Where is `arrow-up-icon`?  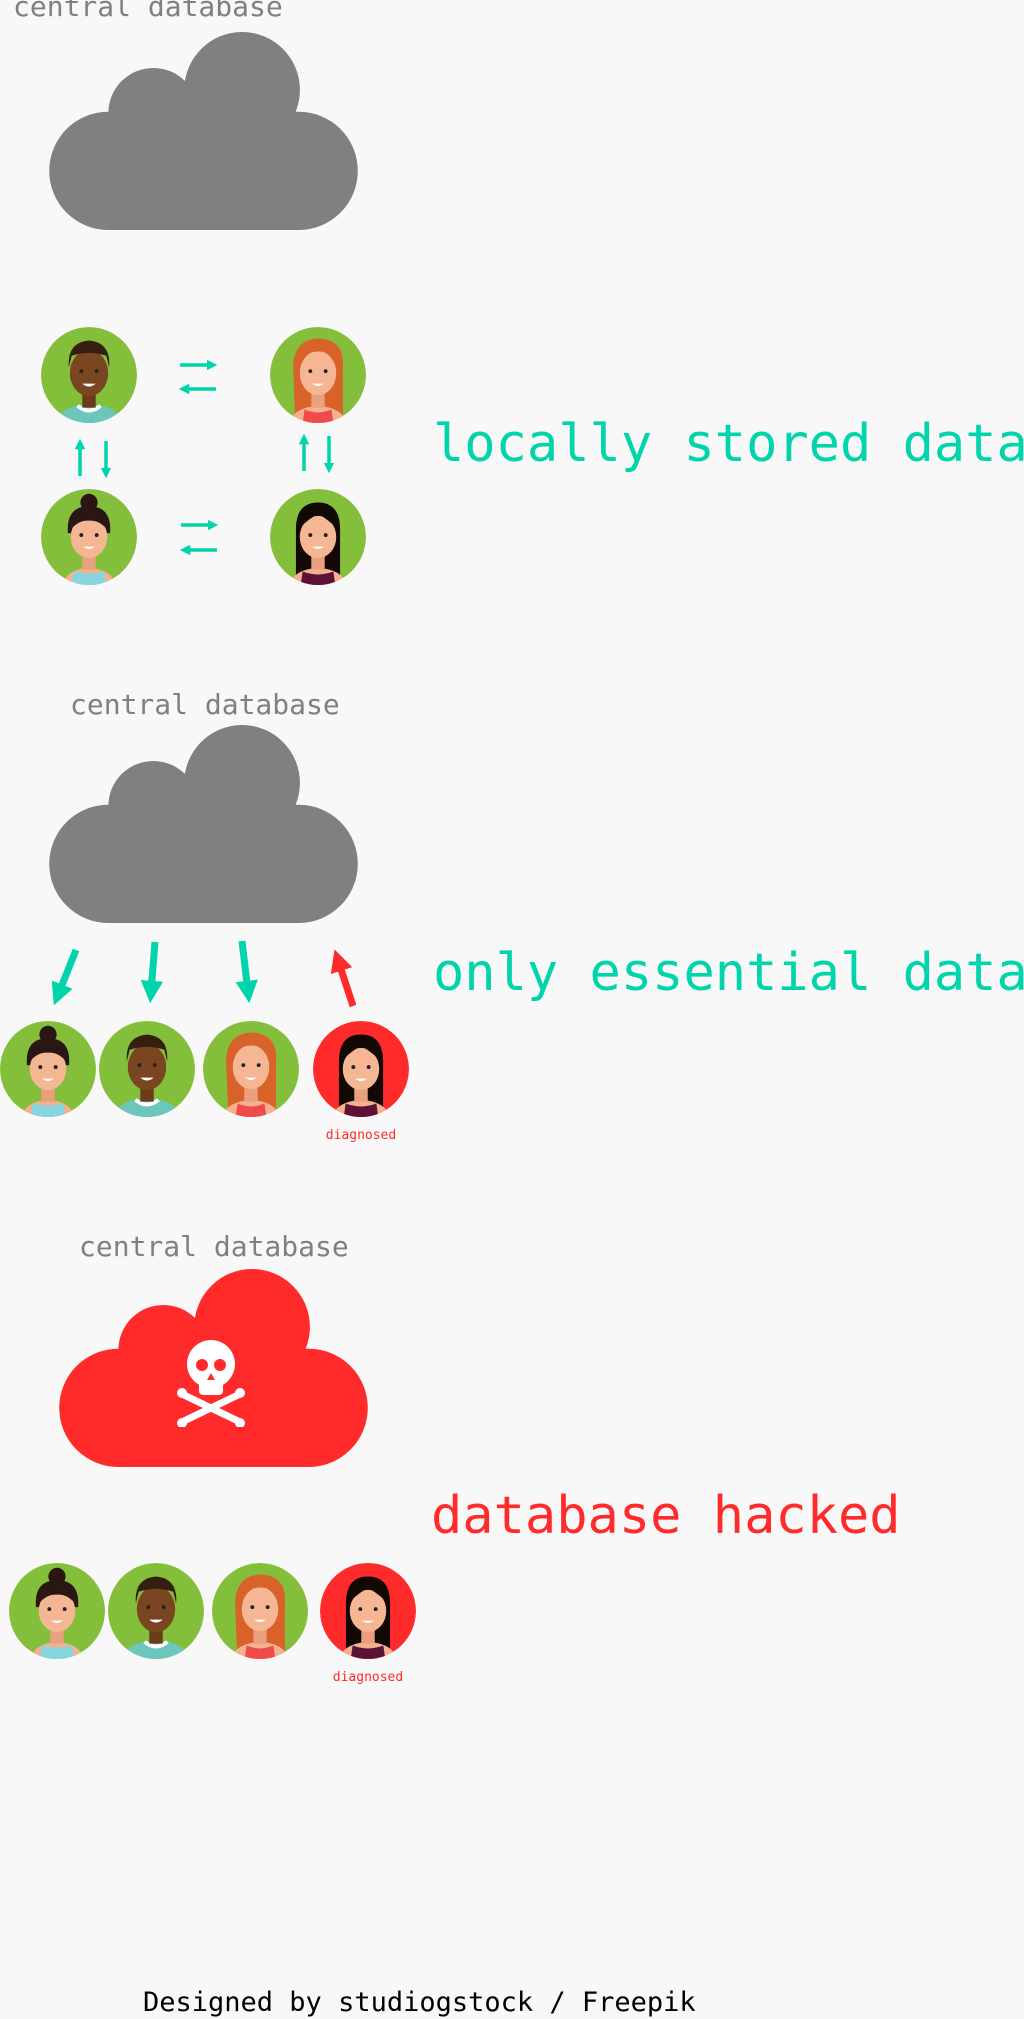
arrow-up-icon is located at coordinates (343, 978).